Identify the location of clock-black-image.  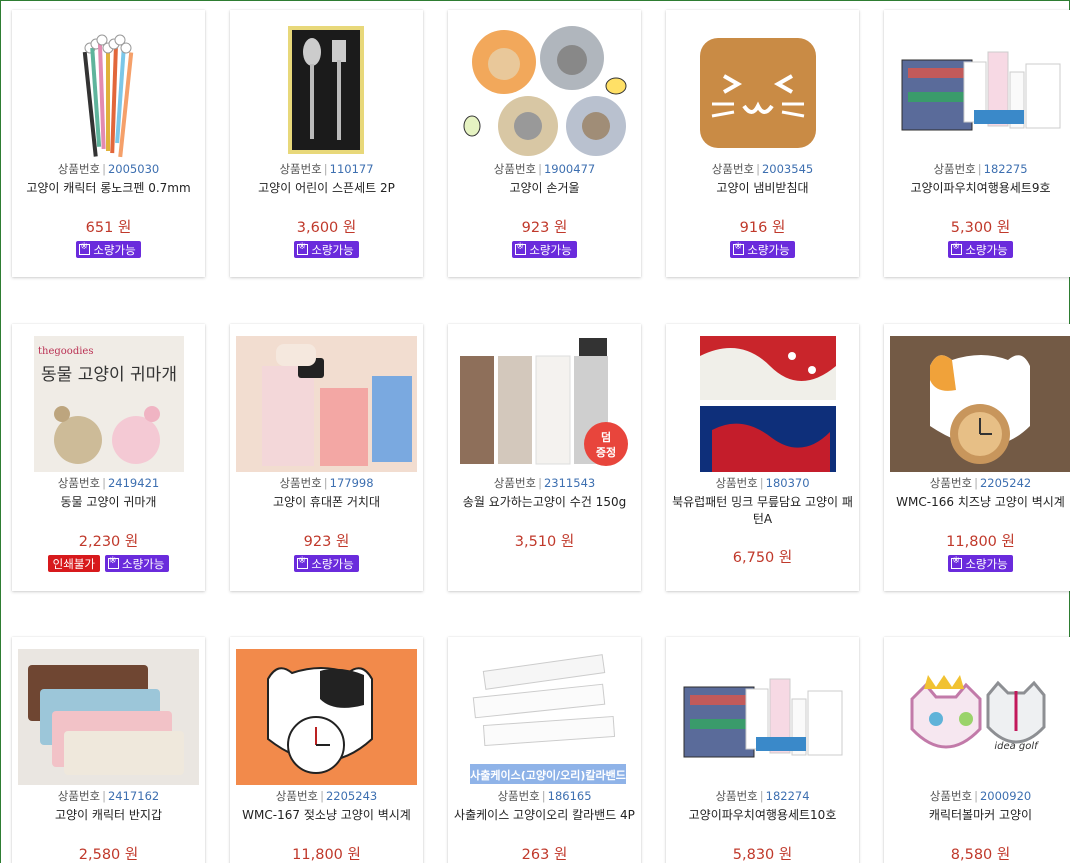
(326, 717).